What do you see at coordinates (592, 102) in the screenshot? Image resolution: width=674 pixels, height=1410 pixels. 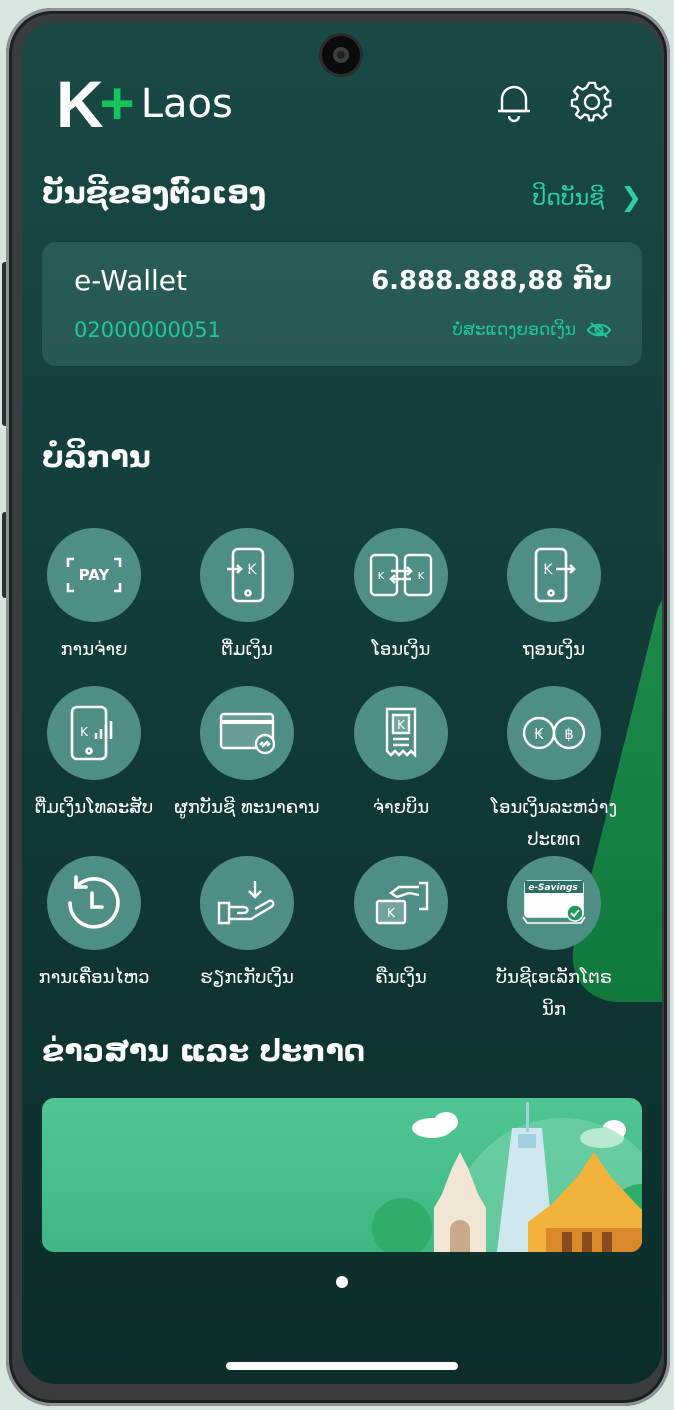 I see `gear-icon` at bounding box center [592, 102].